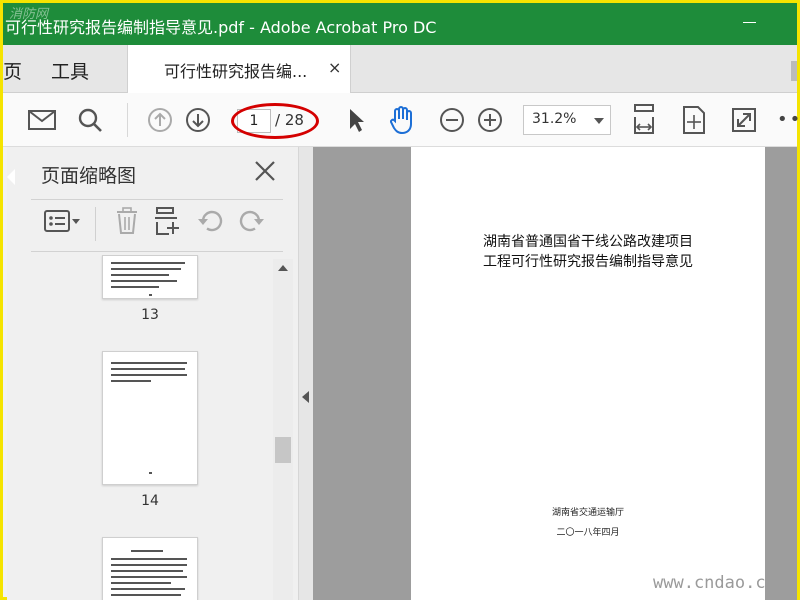 The height and width of the screenshot is (600, 800). What do you see at coordinates (400, 69) in the screenshot?
I see `tab-bar: 页 工具 可行性研究报告编... ×` at bounding box center [400, 69].